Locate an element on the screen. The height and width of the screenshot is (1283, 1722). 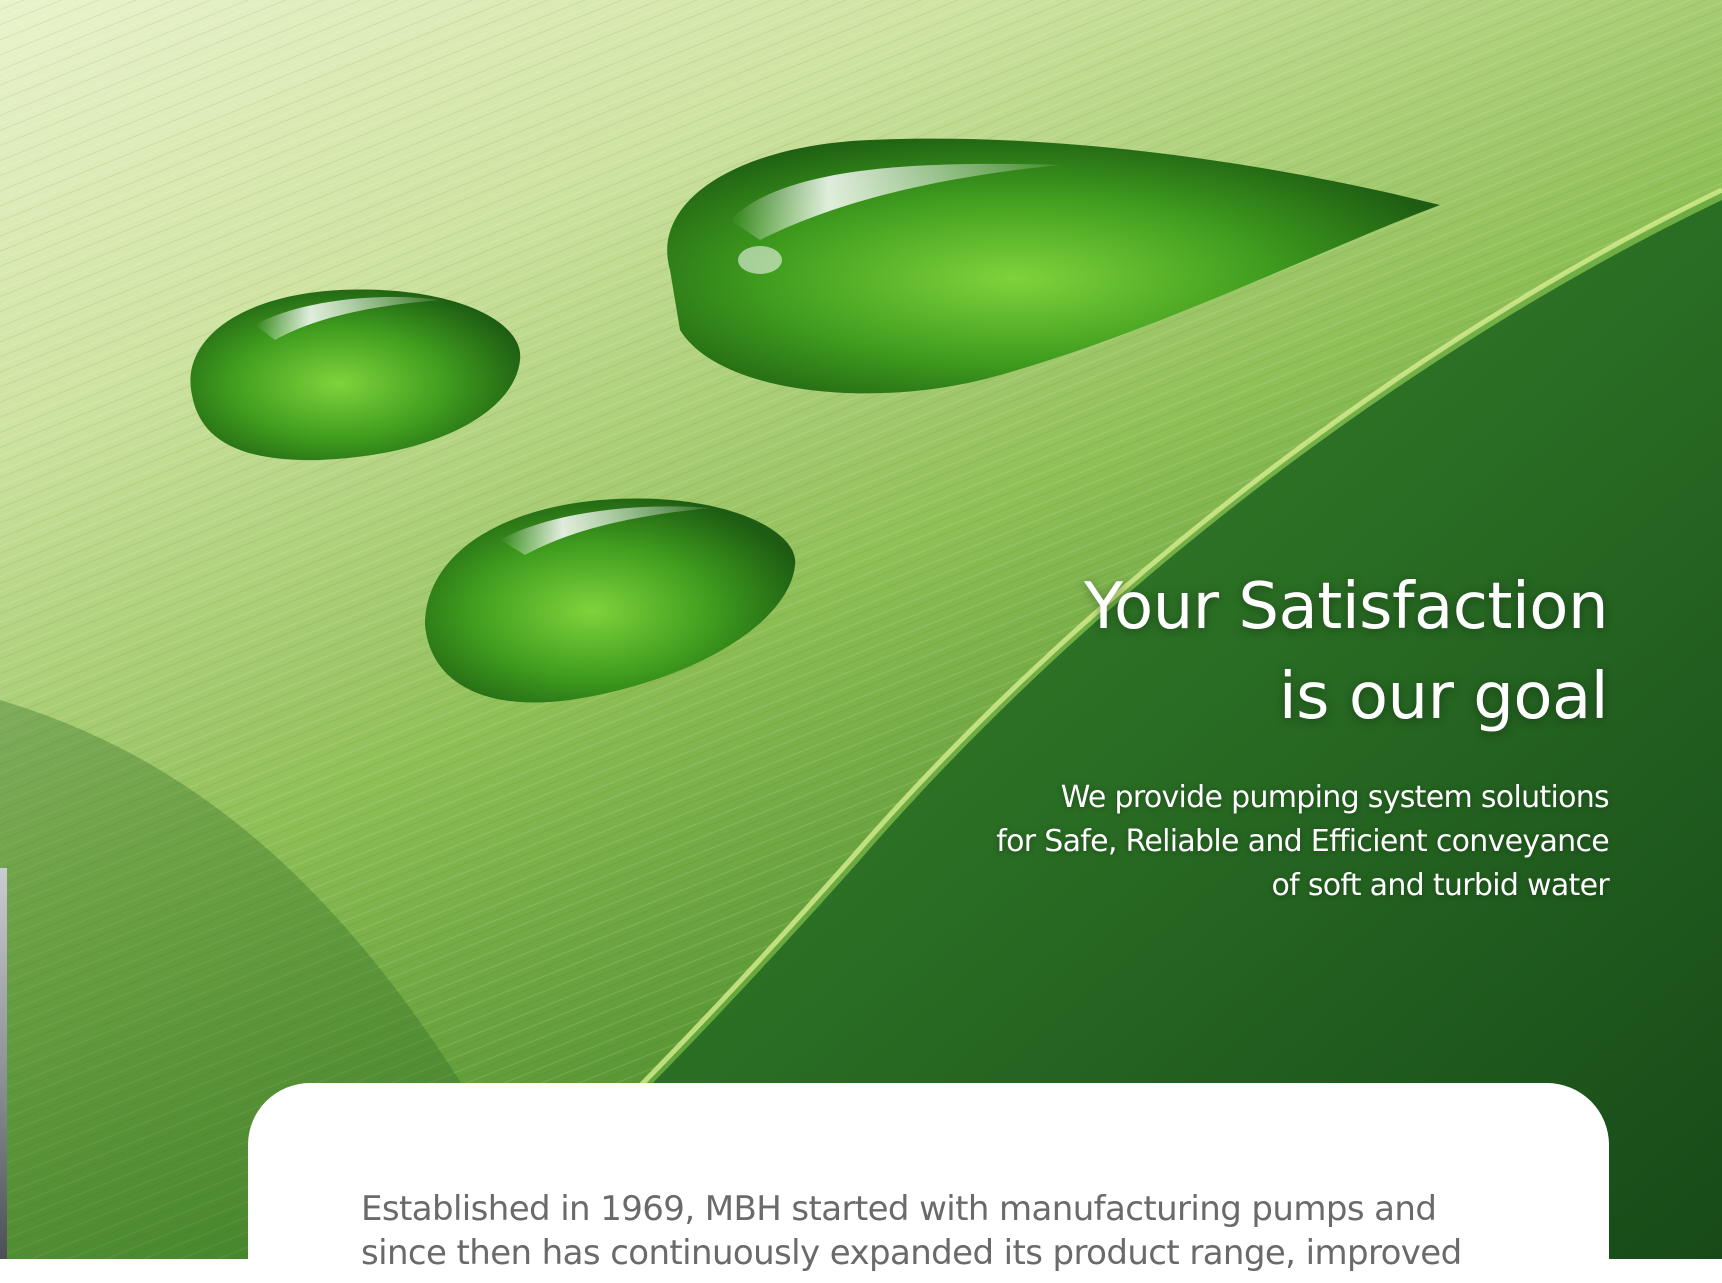
headline-line-2: is our goal is located at coordinates (1443, 697).